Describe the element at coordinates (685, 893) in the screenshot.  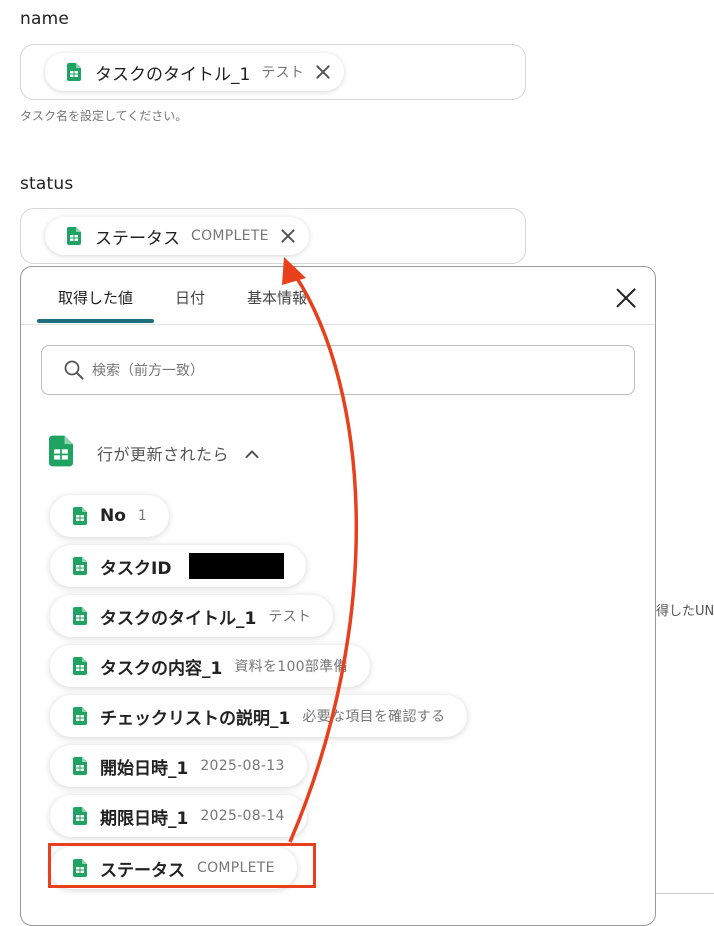
I see `divider` at that location.